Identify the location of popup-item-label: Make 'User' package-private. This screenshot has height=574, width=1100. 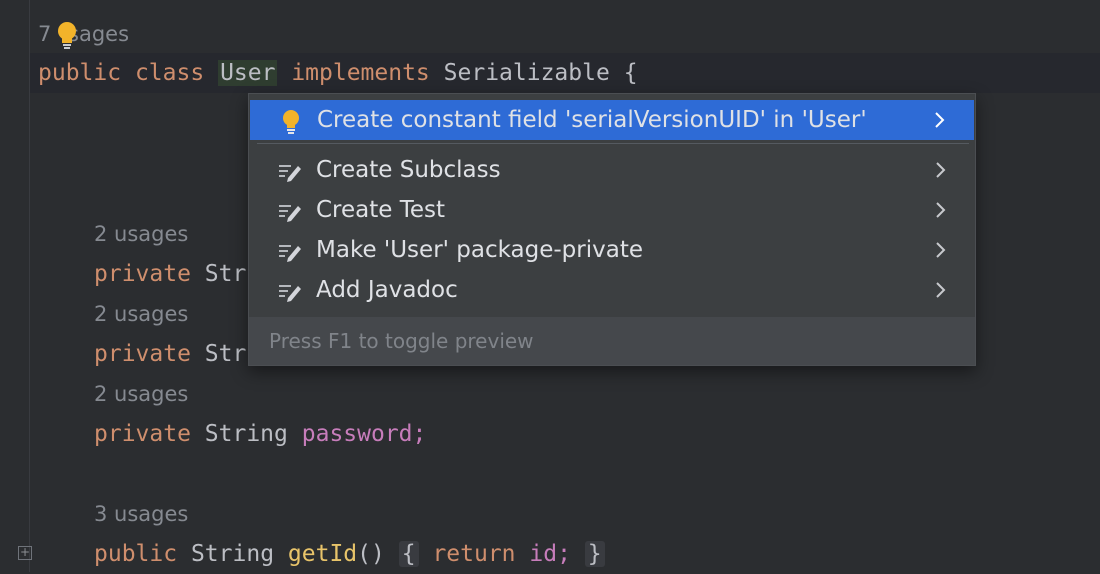
(479, 250).